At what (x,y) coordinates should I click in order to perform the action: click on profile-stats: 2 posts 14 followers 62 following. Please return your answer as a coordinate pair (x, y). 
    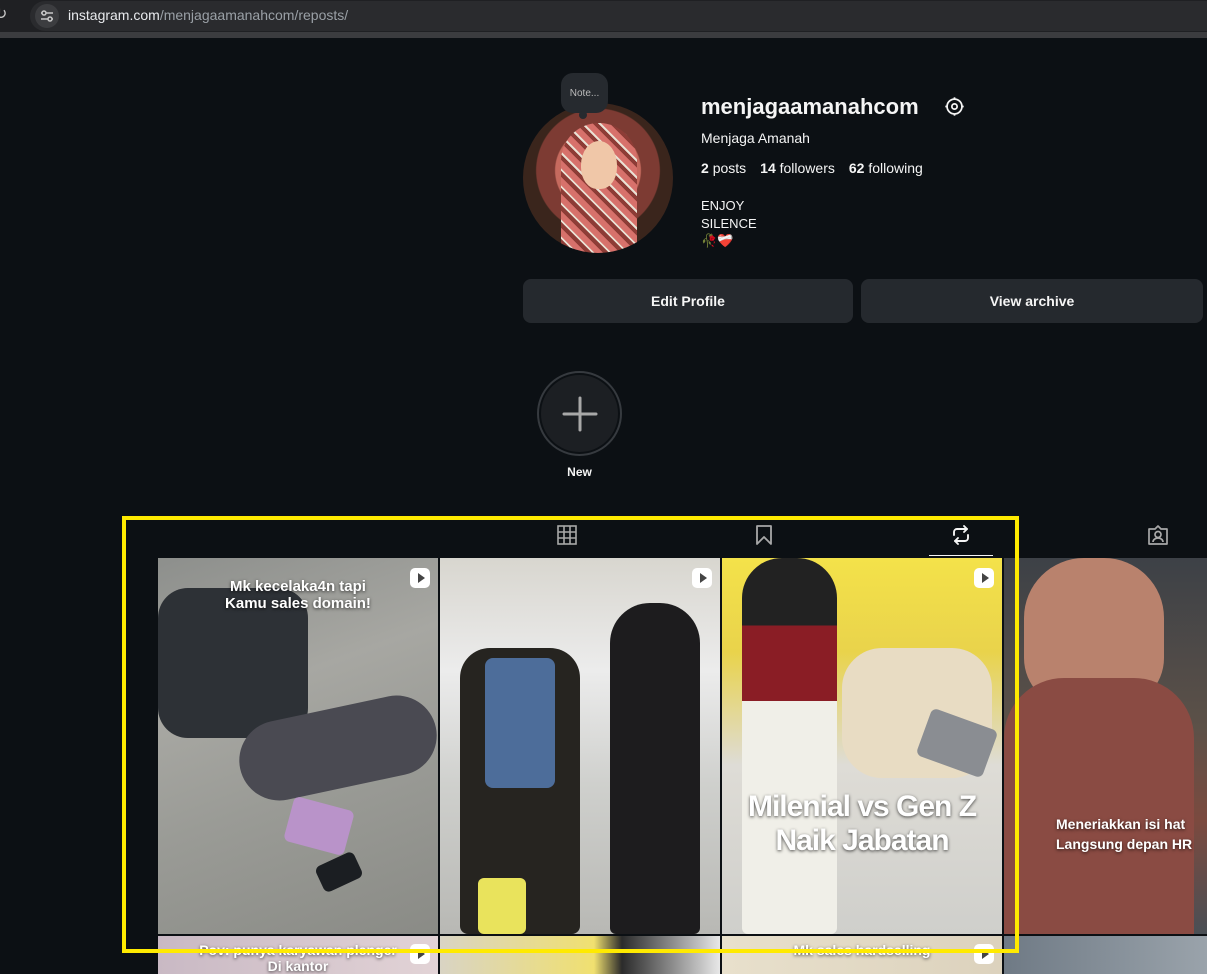
    Looking at the image, I should click on (812, 168).